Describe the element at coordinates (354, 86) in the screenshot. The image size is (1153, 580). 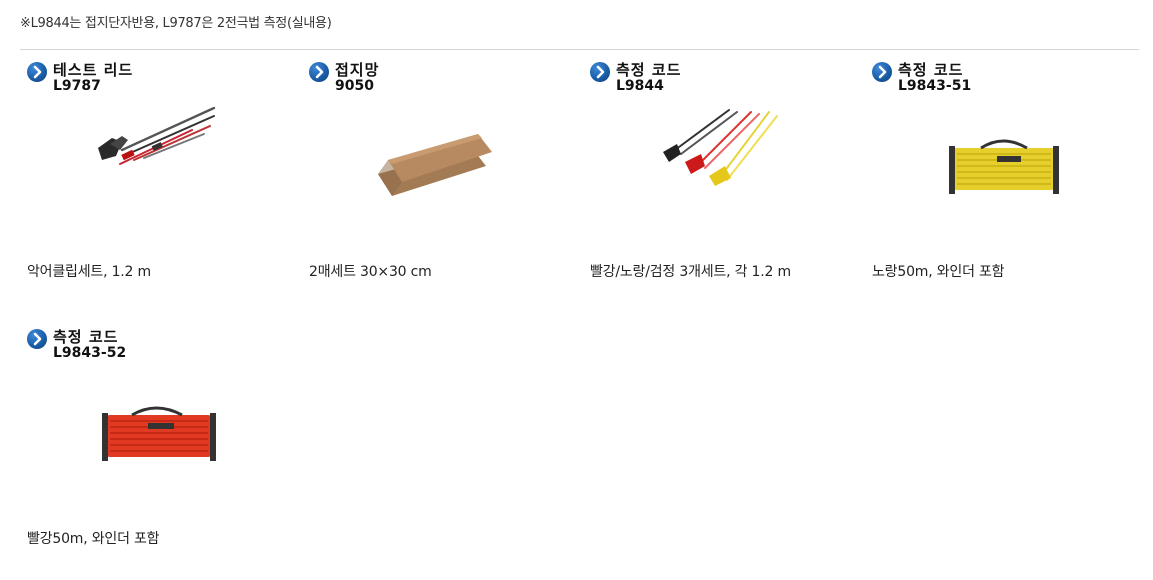
I see `product-model: 9050` at that location.